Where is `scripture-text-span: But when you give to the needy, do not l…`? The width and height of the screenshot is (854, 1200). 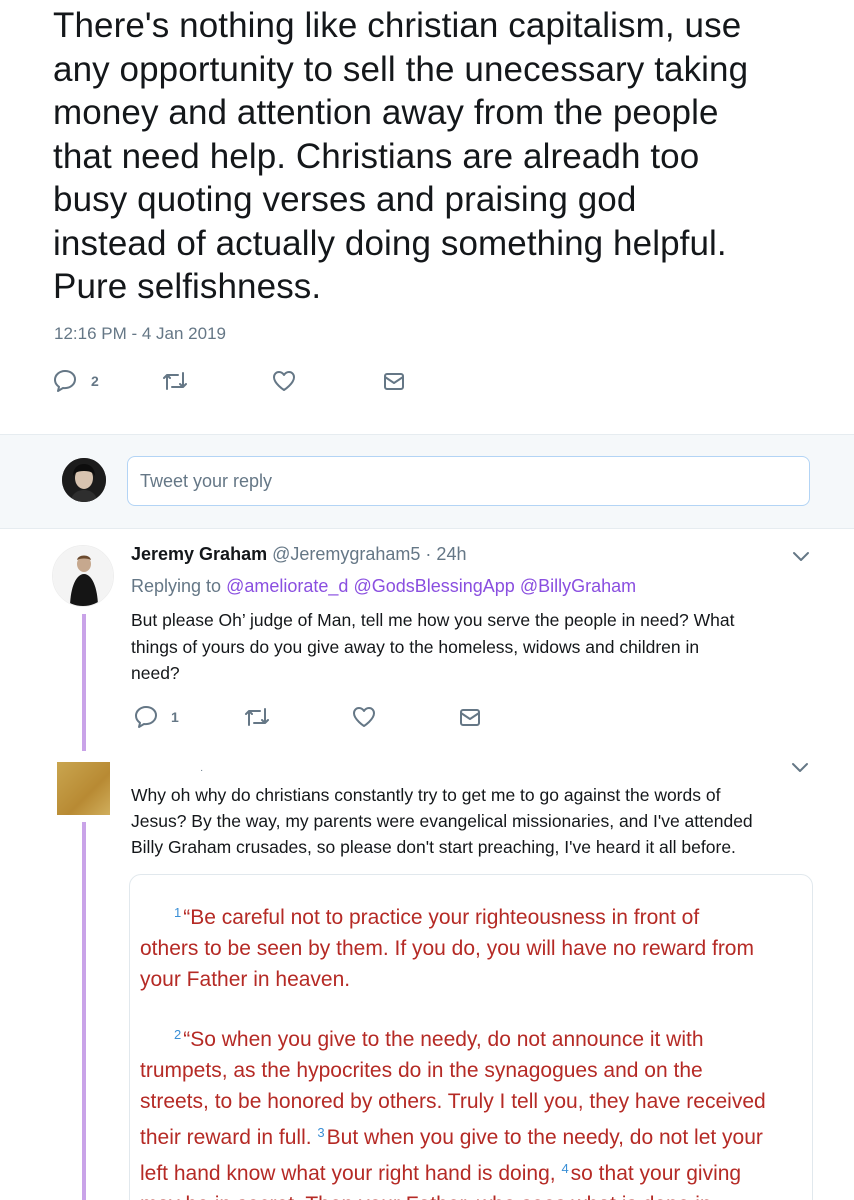
scripture-text-span: But when you give to the needy, do not l… is located at coordinates (544, 1137).